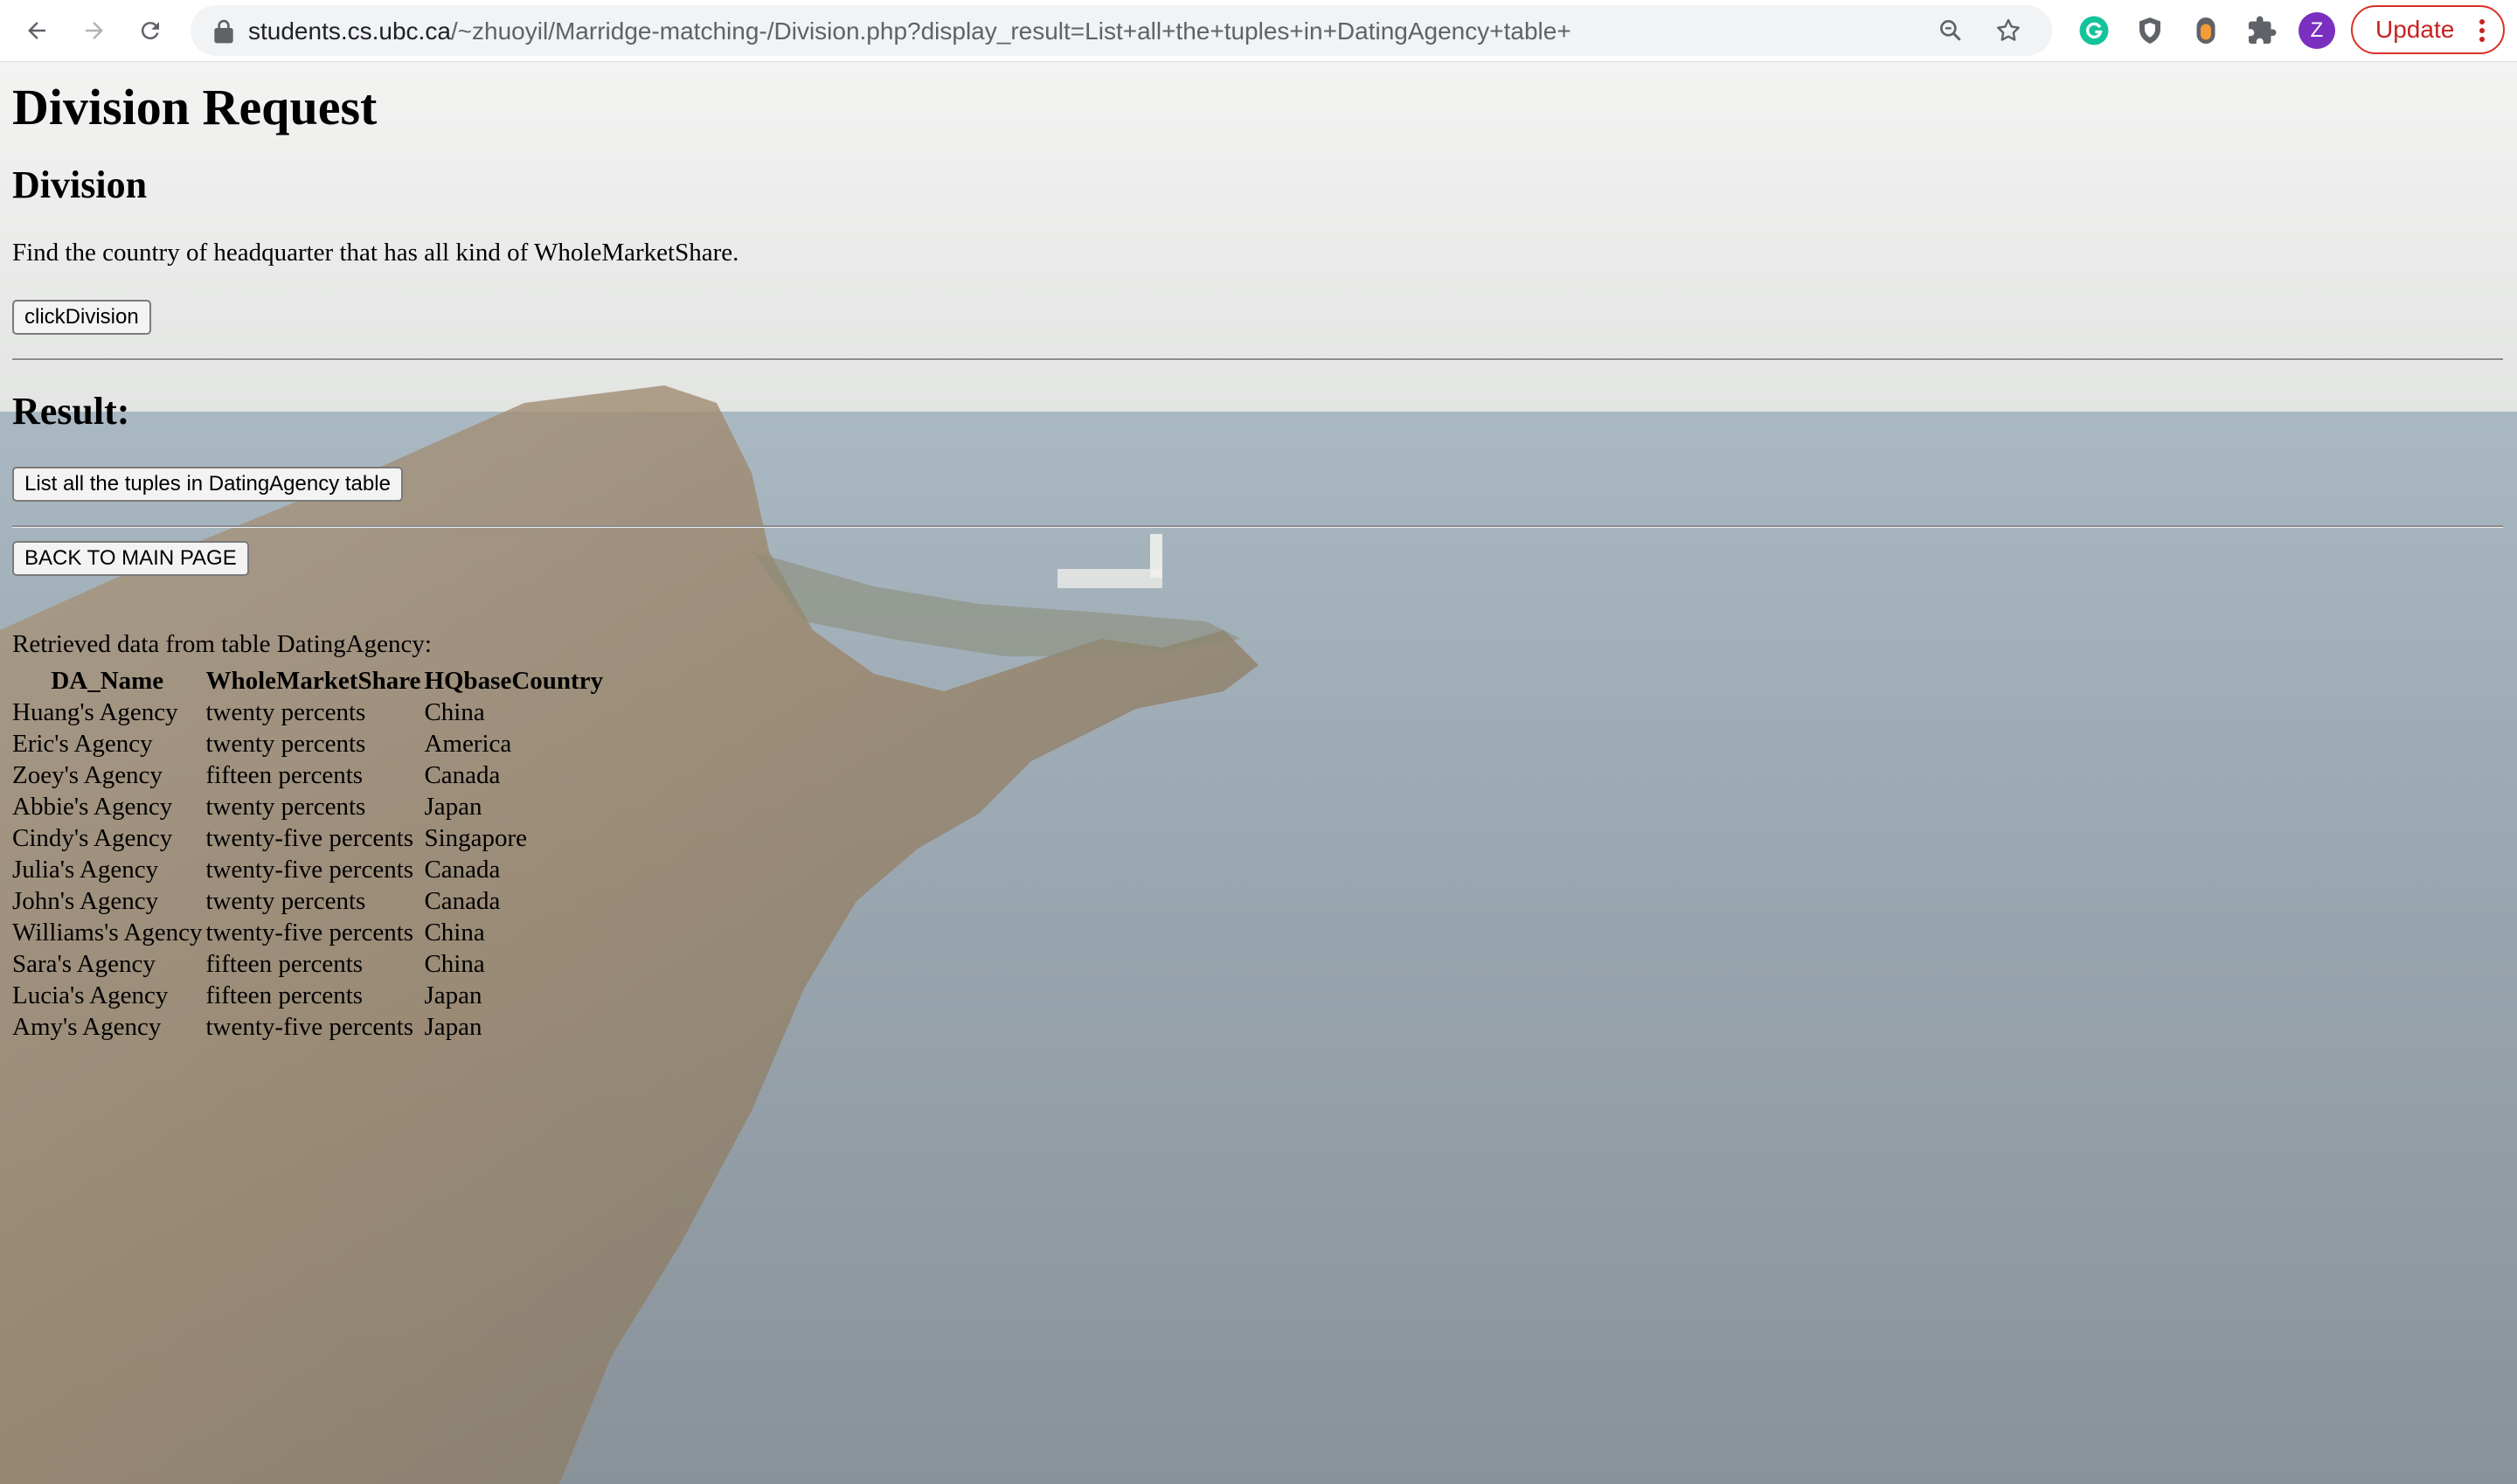  What do you see at coordinates (90, 995) in the screenshot?
I see `cell-da-name: Lucia's Agency` at bounding box center [90, 995].